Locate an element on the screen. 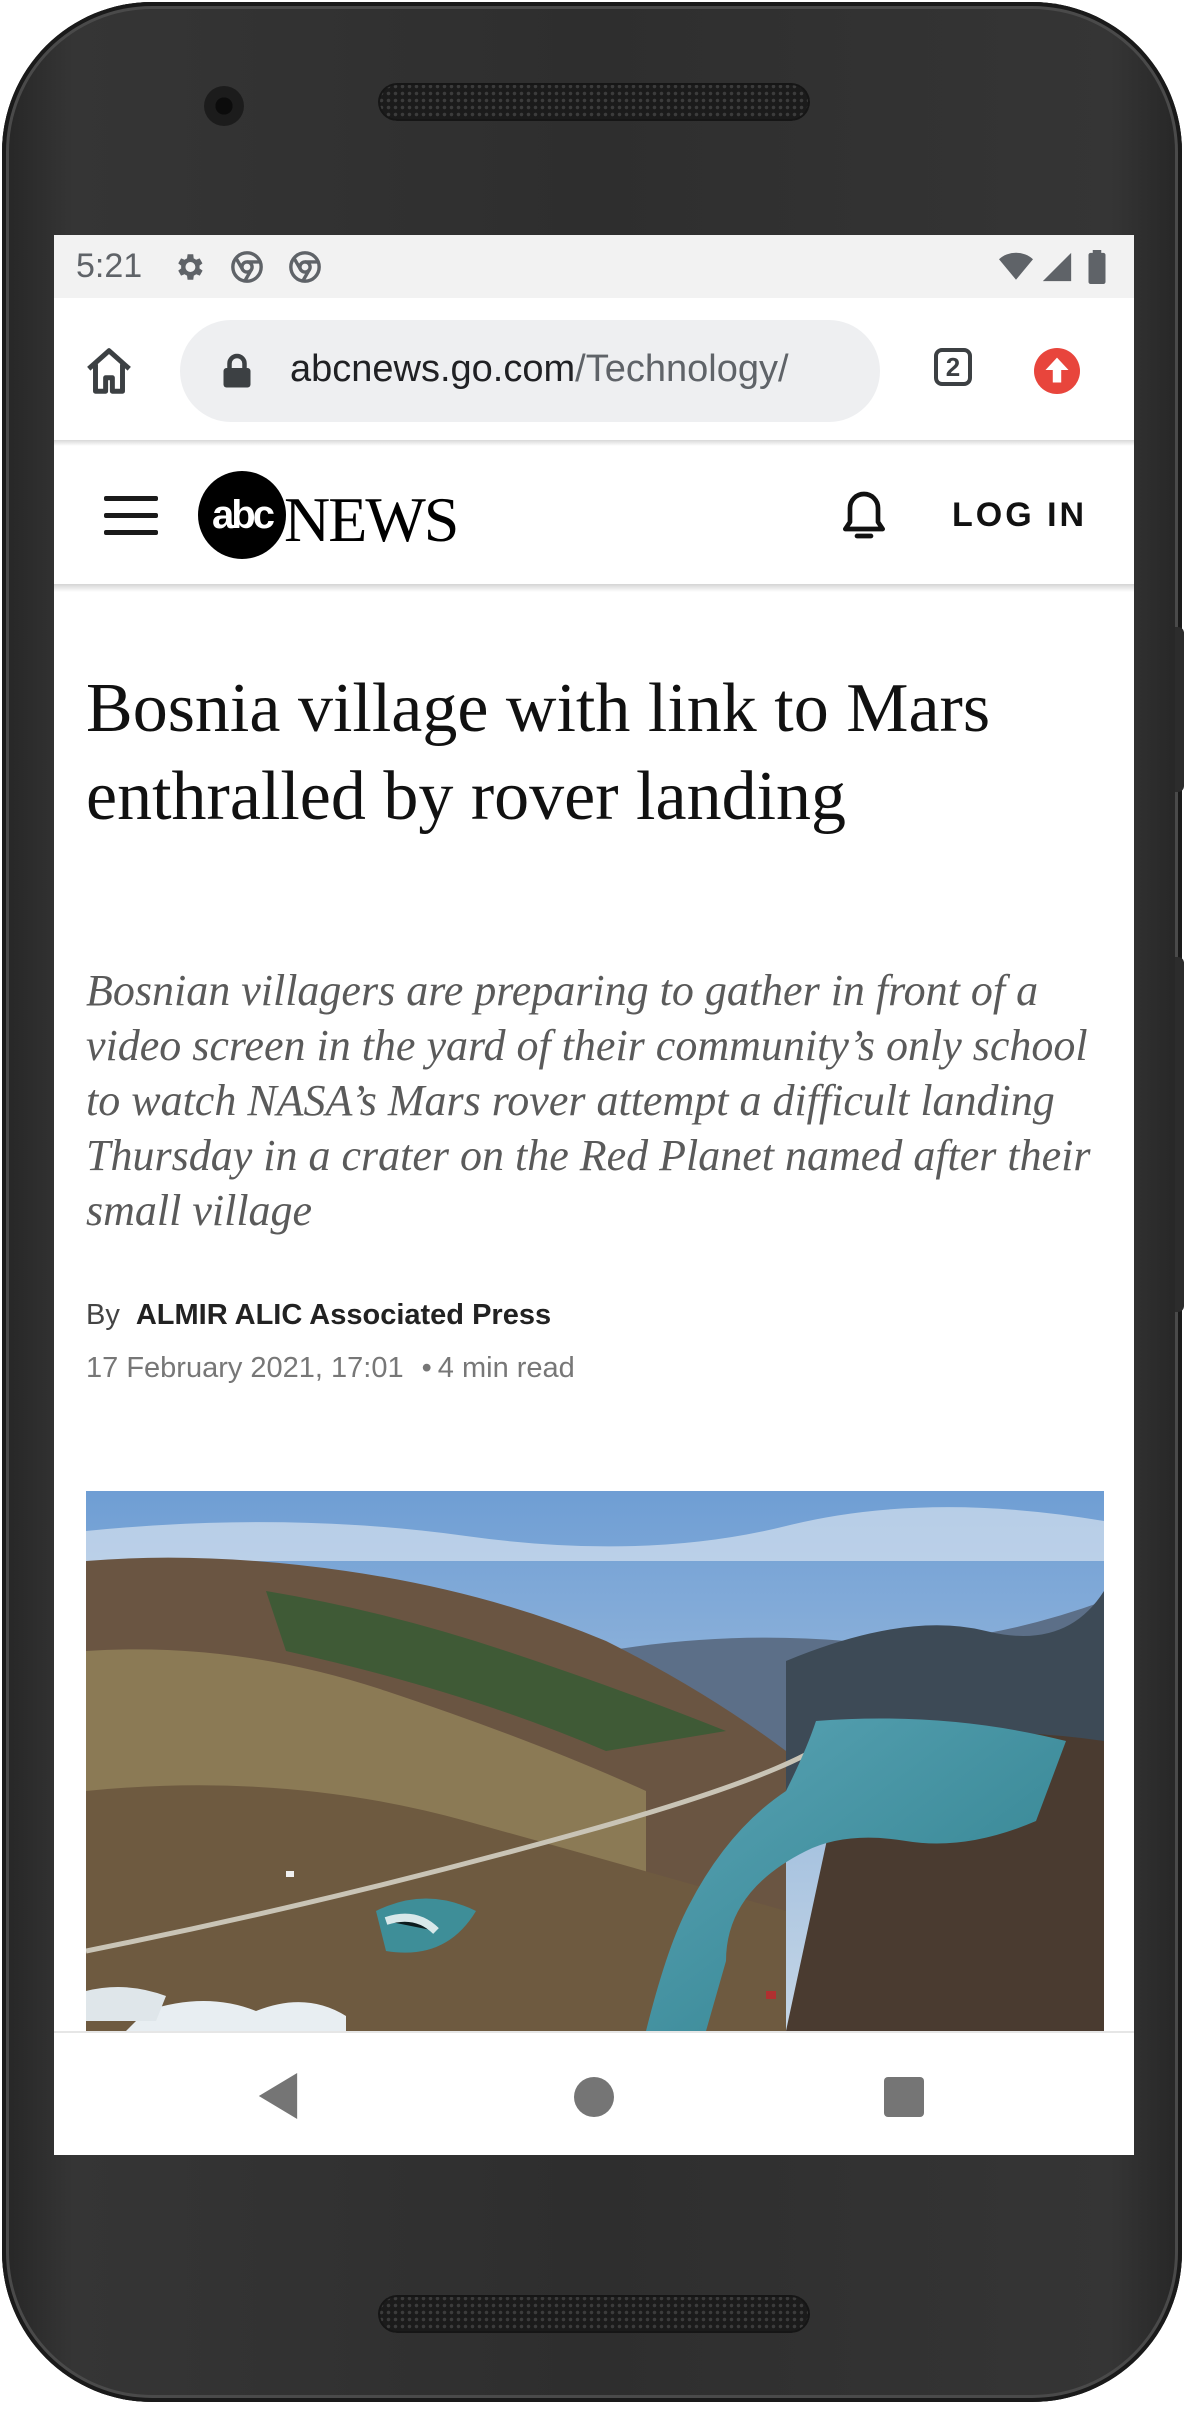 The width and height of the screenshot is (1194, 2409). back-icon is located at coordinates (278, 2096).